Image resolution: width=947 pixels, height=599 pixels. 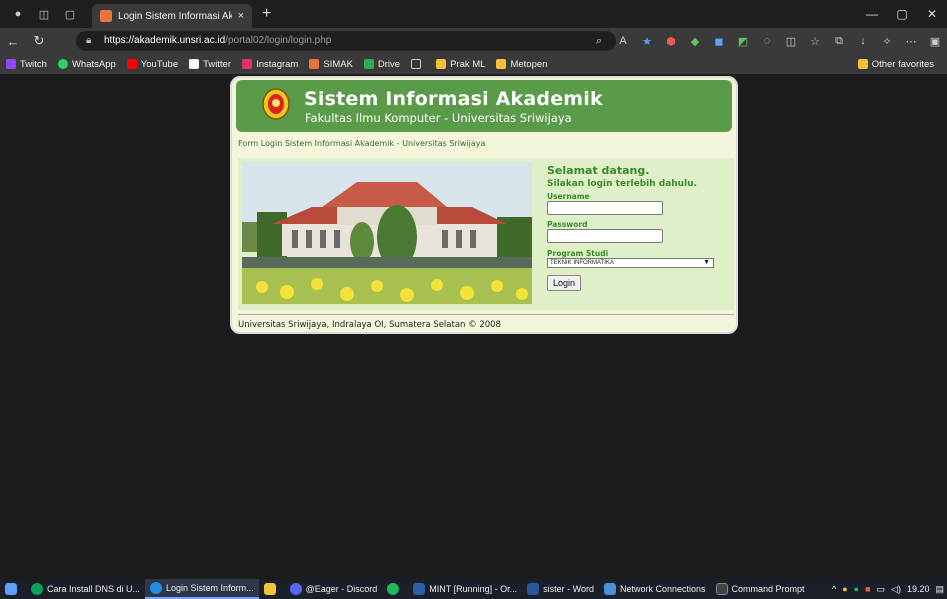 What do you see at coordinates (334, 589) in the screenshot?
I see `taskbar-item: @Eager - Discord` at bounding box center [334, 589].